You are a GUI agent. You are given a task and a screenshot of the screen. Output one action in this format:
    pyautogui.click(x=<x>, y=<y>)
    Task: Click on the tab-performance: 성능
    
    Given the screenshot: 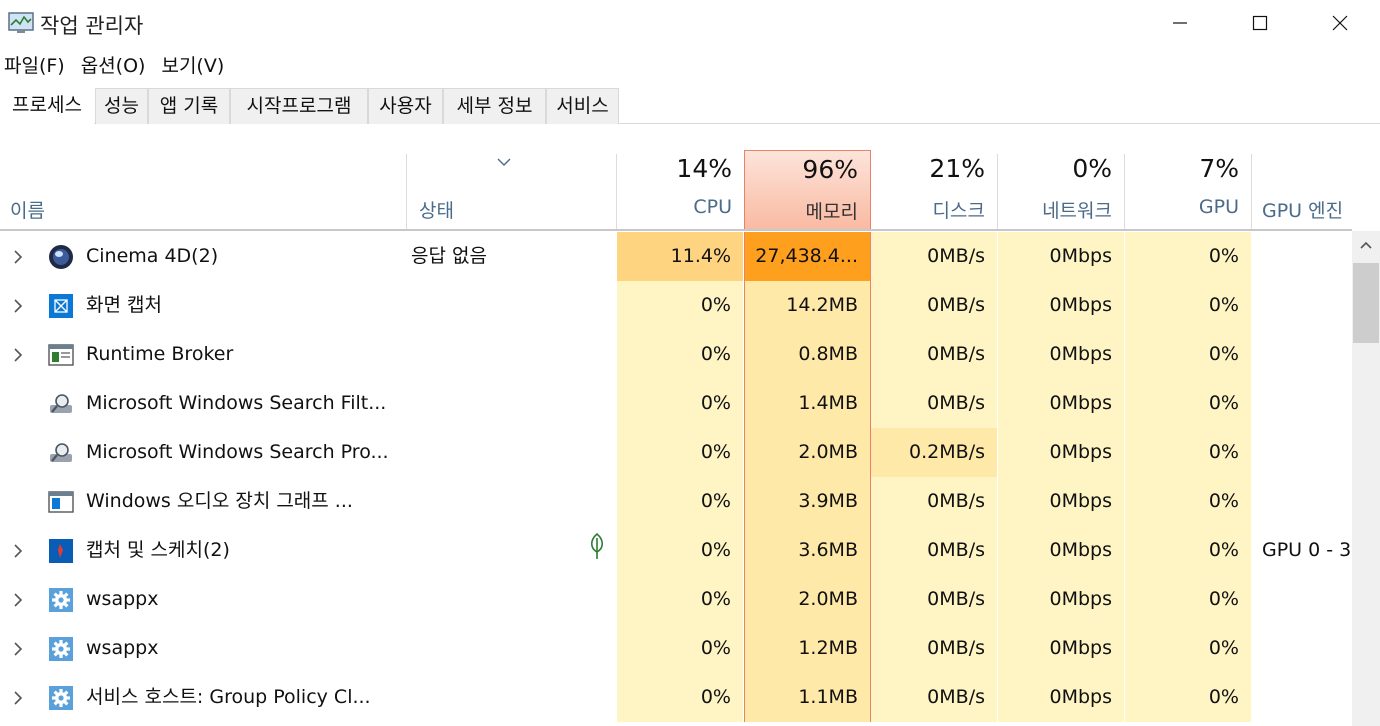 What is the action you would take?
    pyautogui.click(x=121, y=106)
    